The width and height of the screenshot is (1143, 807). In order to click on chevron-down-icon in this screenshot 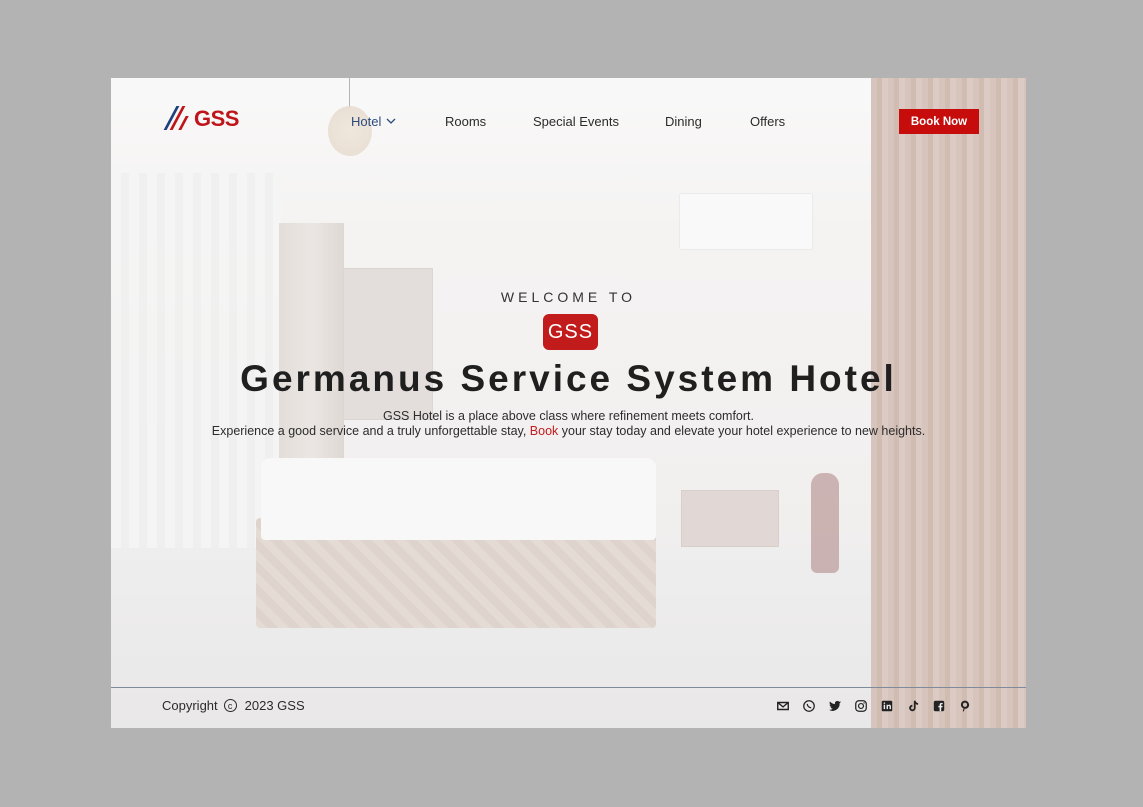, I will do `click(391, 122)`.